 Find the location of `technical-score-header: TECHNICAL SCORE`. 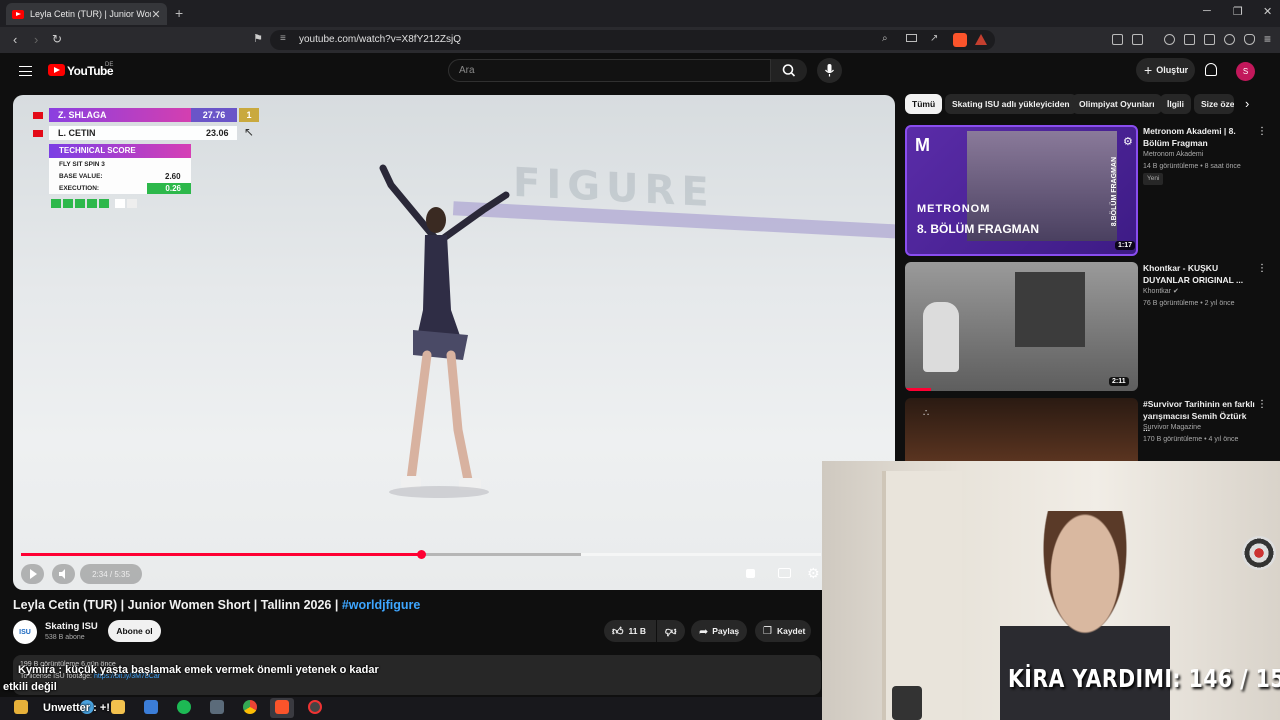

technical-score-header: TECHNICAL SCORE is located at coordinates (120, 151).